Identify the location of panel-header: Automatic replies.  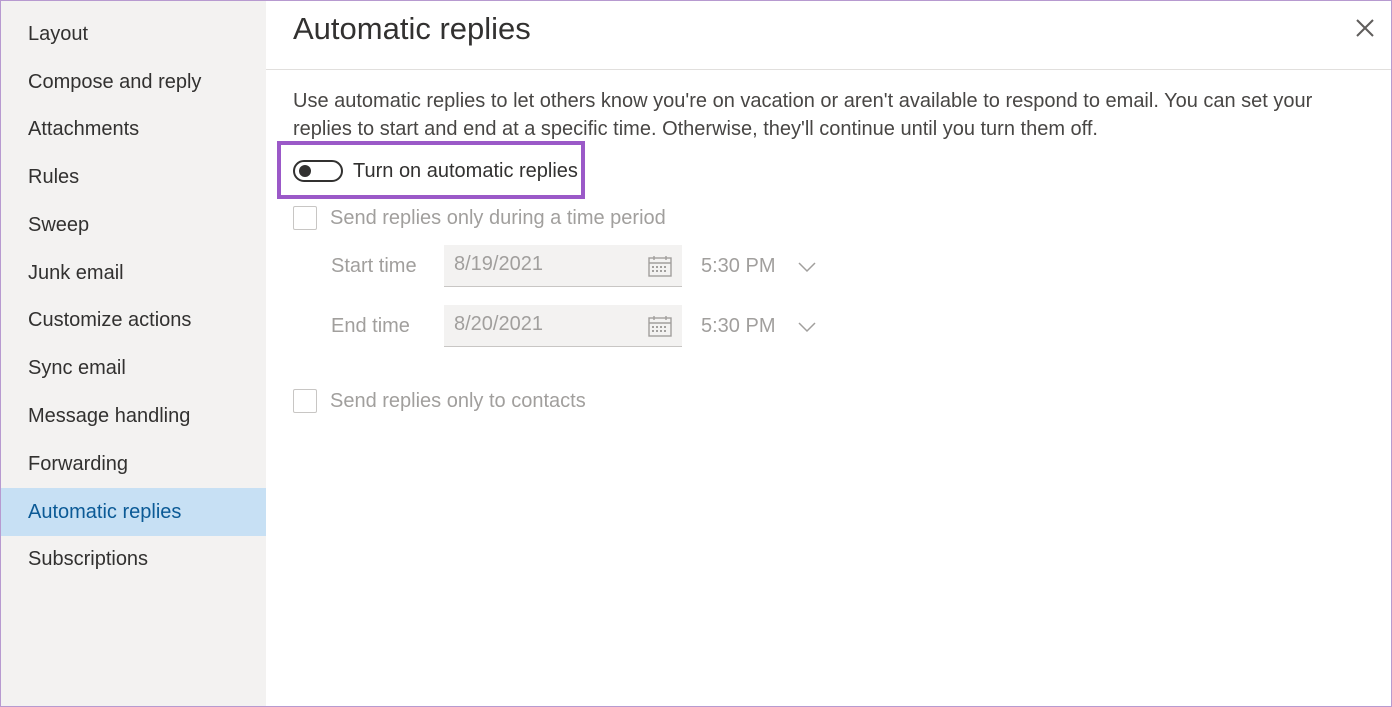
(828, 35).